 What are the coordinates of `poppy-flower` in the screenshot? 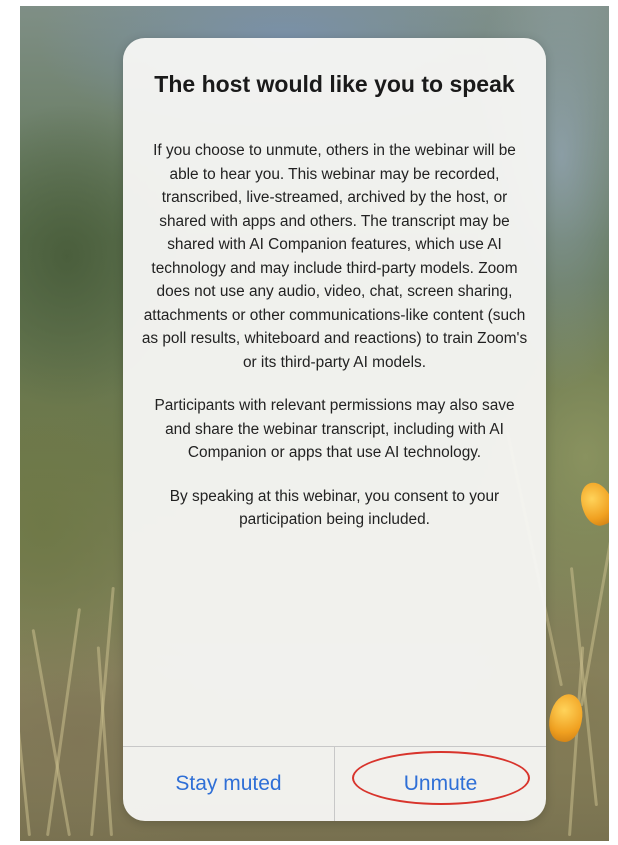 It's located at (592, 504).